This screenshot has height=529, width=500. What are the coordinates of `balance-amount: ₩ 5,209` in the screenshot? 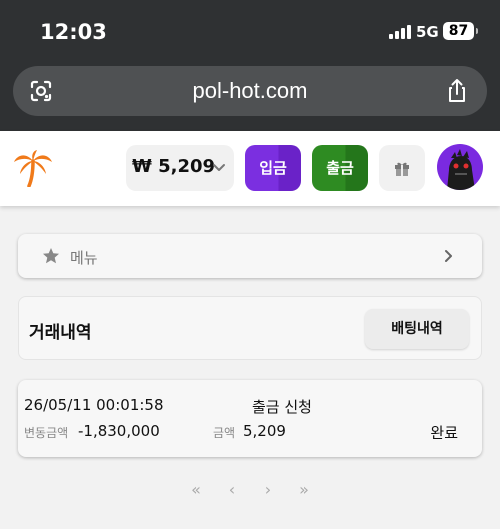 It's located at (174, 166).